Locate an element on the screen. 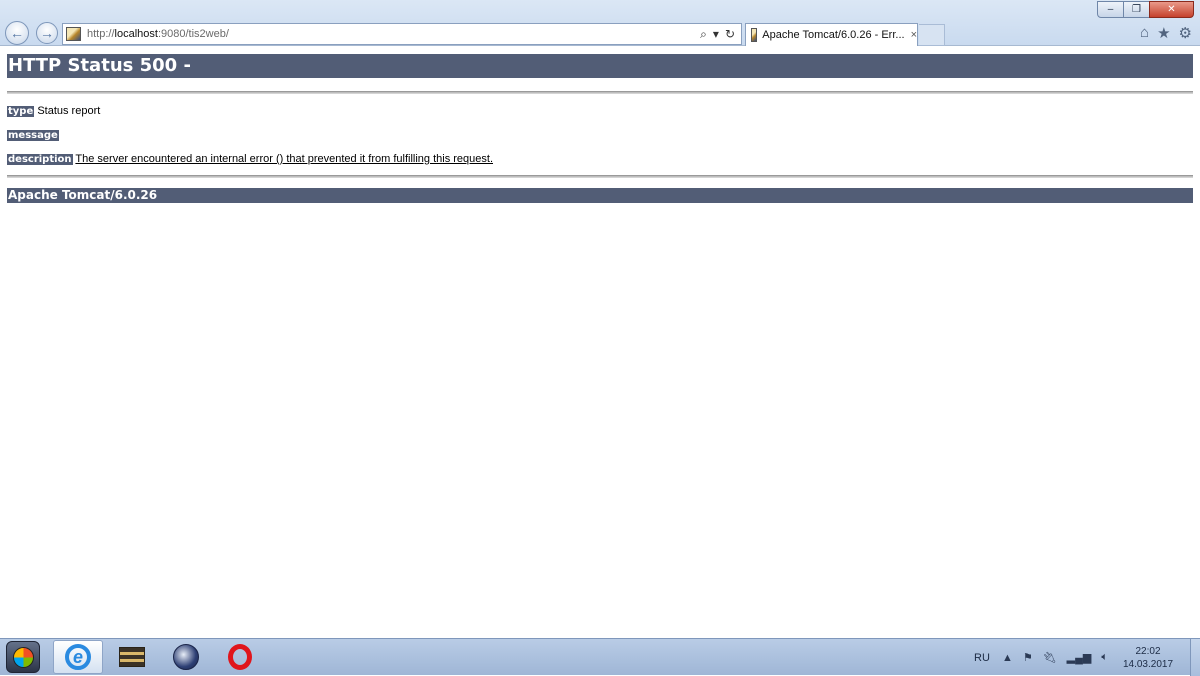  taskbar-app-opera is located at coordinates (240, 657).